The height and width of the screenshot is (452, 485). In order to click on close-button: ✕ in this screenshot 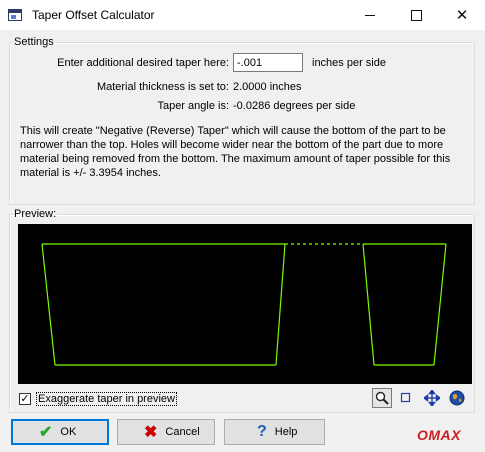, I will do `click(462, 15)`.